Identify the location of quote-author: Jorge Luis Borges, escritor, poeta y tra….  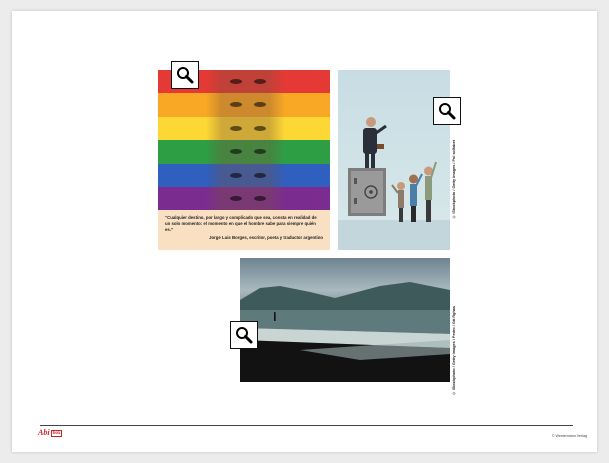
(266, 238).